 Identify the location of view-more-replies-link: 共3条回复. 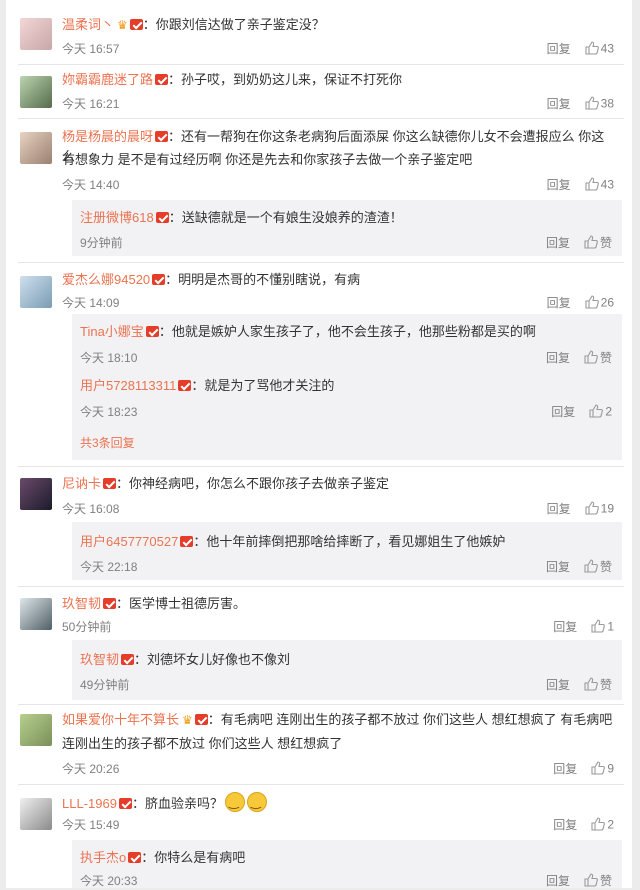
(107, 443).